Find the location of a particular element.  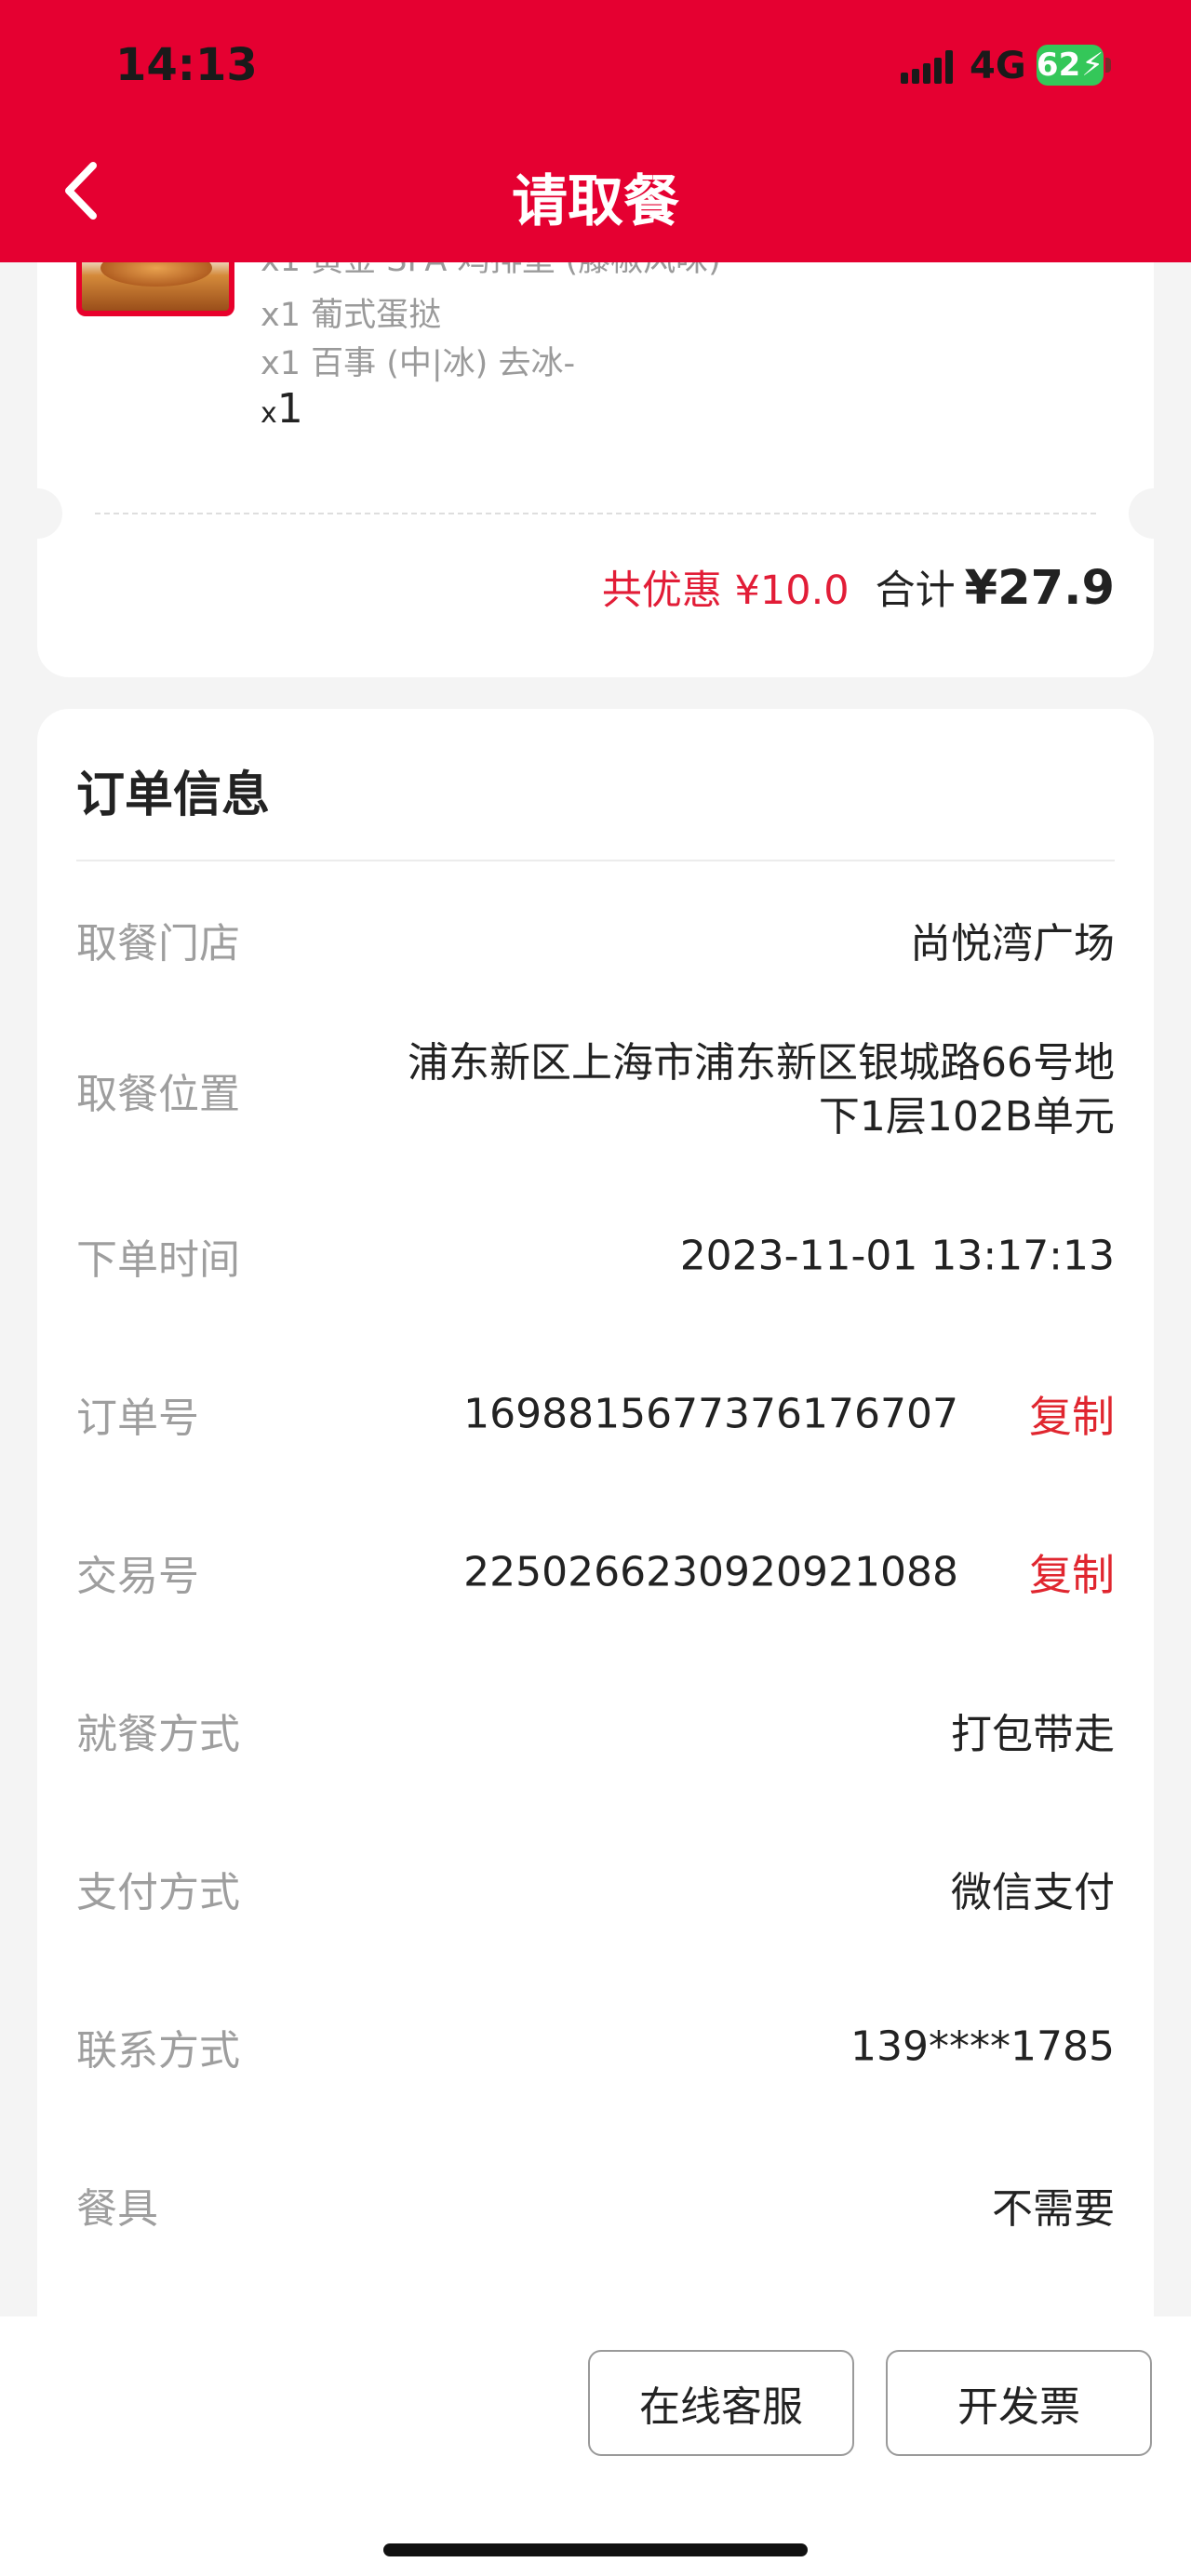

row-value: 微信支付 is located at coordinates (1033, 1892).